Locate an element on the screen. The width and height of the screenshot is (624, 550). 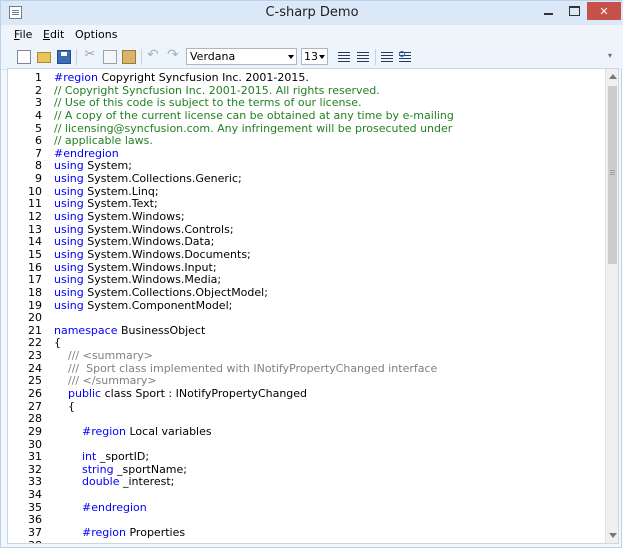
menu-edit: Edit is located at coordinates (53, 34).